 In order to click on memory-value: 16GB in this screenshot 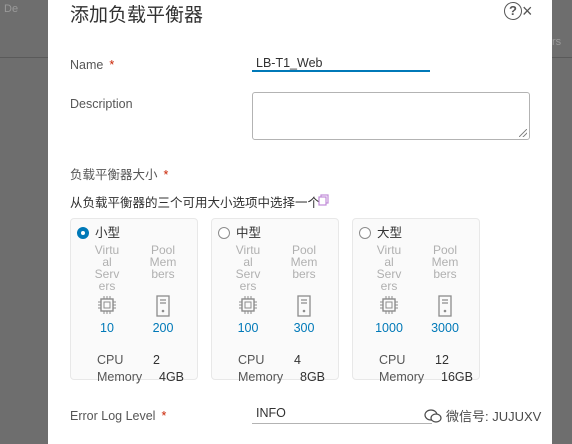, I will do `click(457, 377)`.